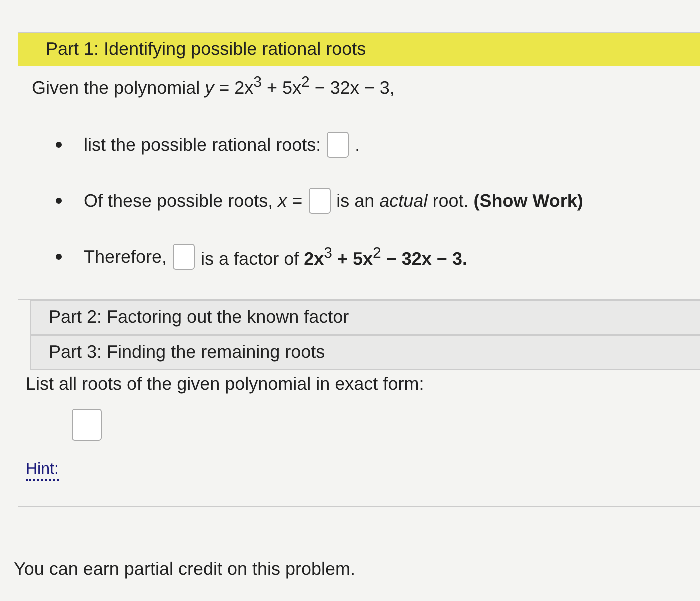  I want to click on question-text: list the possible rational roots:, so click(203, 145).